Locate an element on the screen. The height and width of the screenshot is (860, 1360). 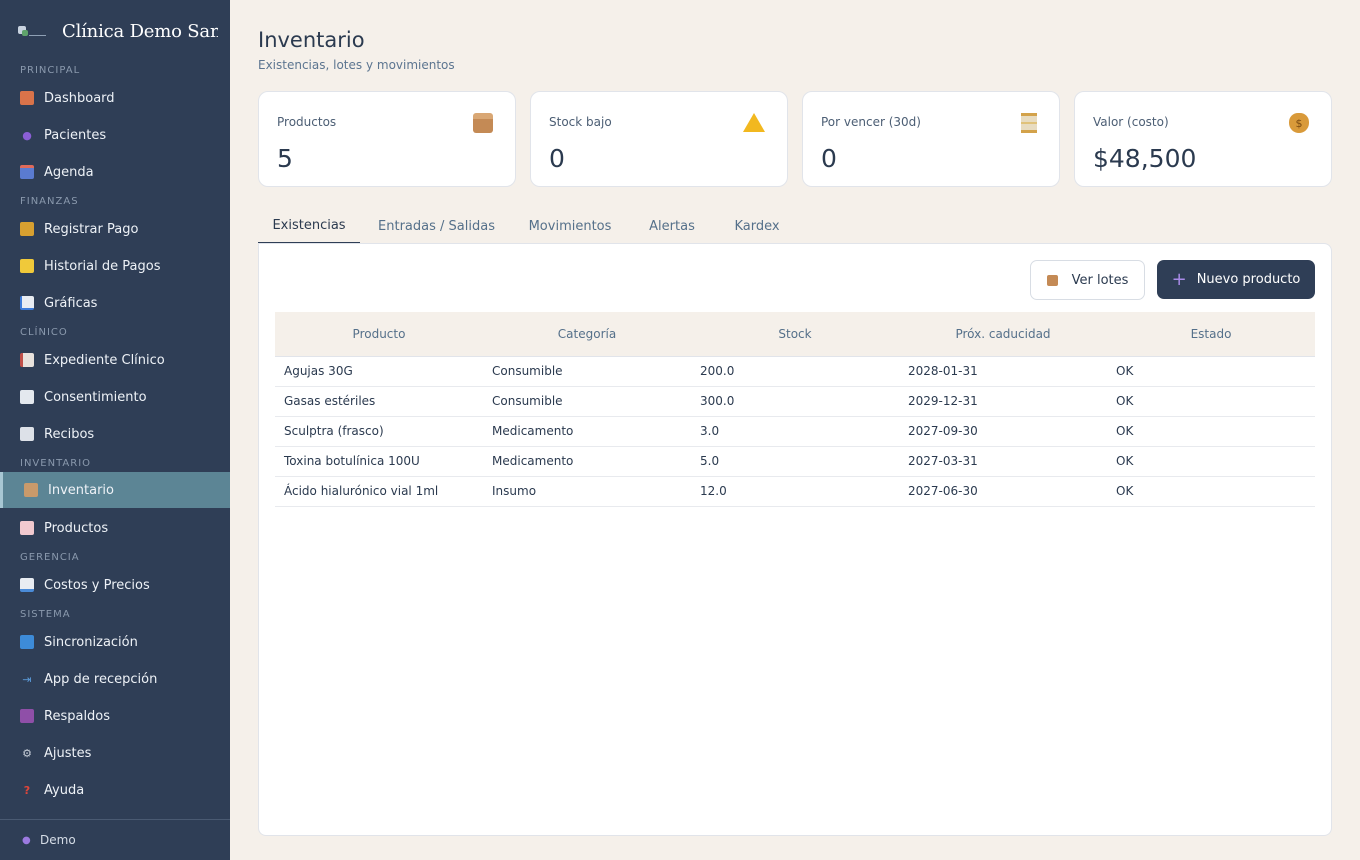
stat-value: $48,500 is located at coordinates (1145, 158).